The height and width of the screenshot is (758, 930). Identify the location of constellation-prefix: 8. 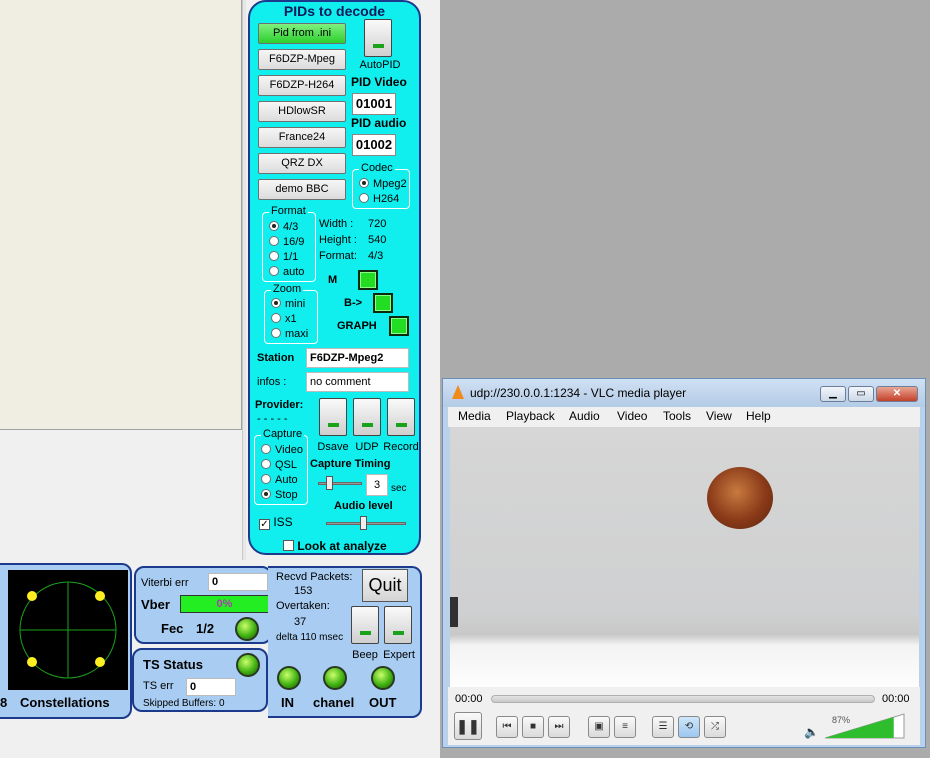
(4, 702).